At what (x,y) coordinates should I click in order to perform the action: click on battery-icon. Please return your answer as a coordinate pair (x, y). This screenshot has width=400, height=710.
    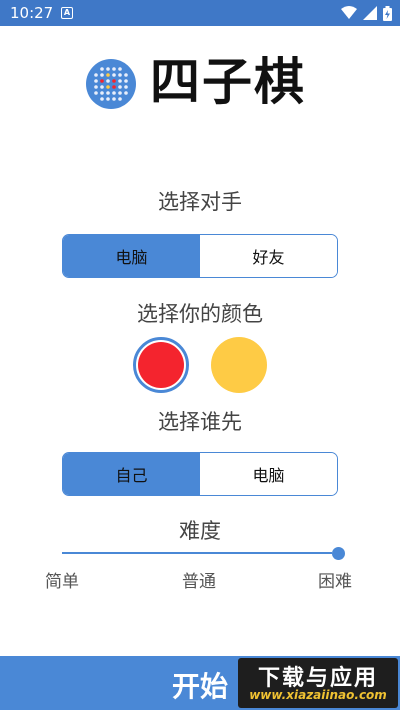
    Looking at the image, I should click on (387, 13).